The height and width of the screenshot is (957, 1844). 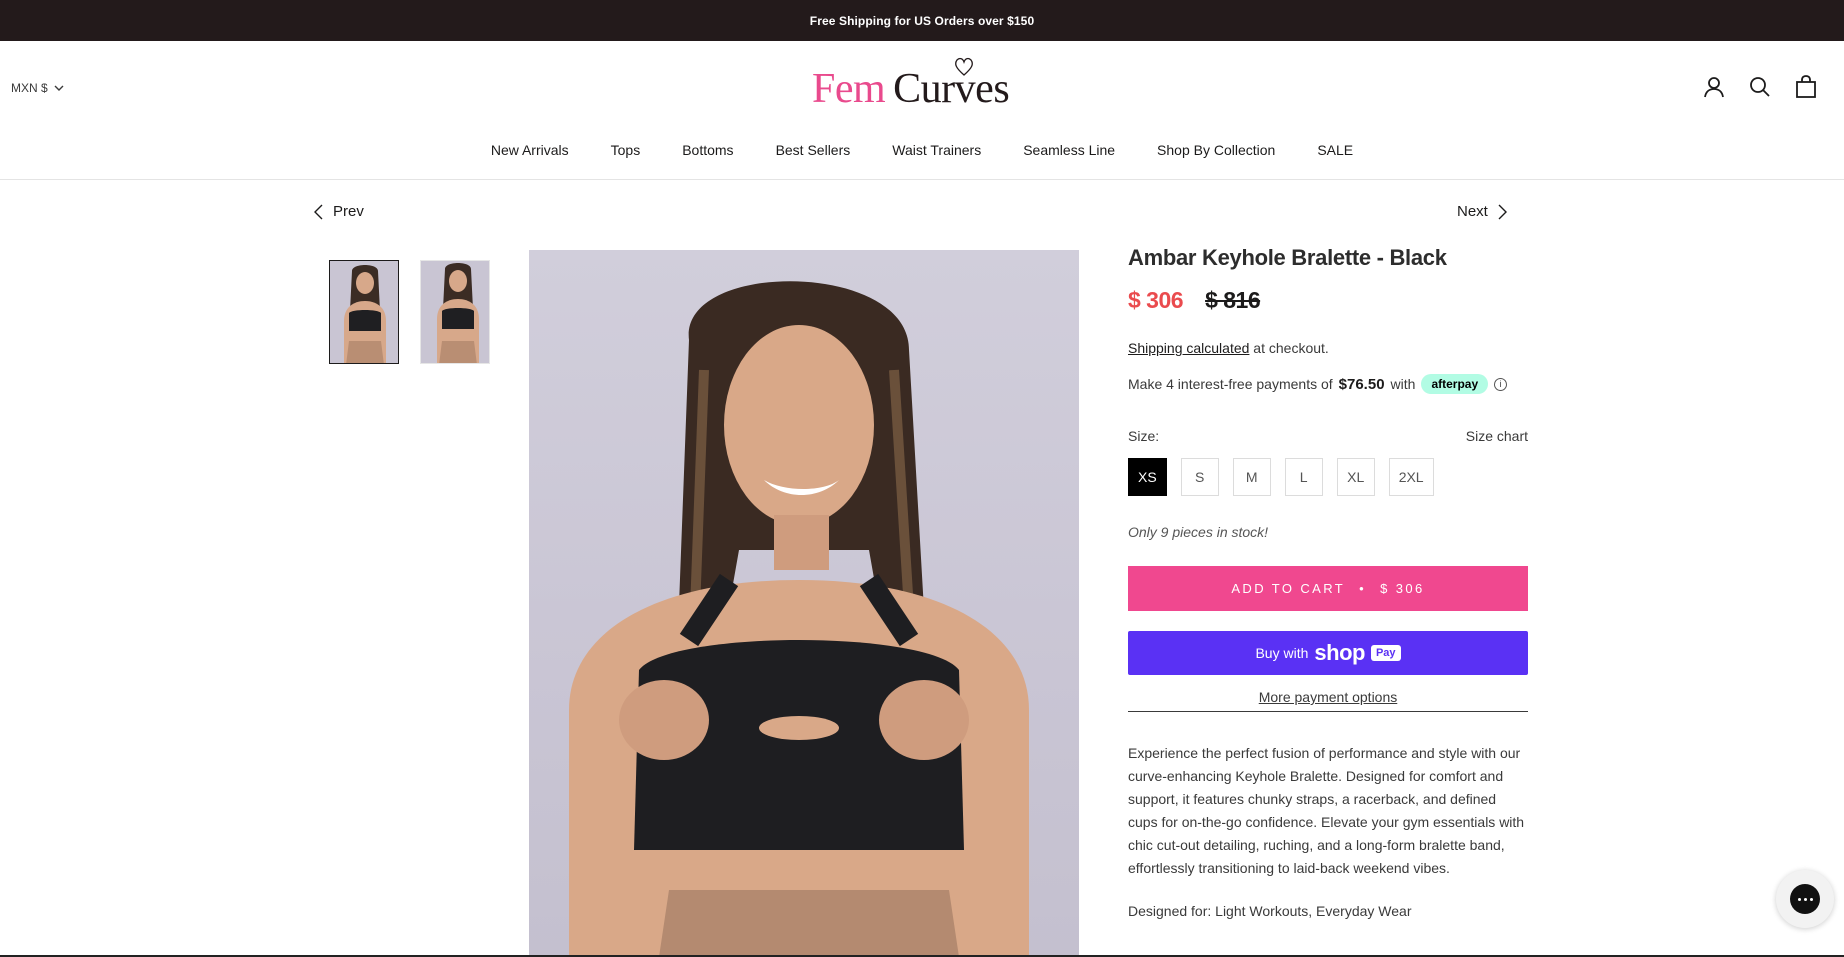 I want to click on search-icon, so click(x=1760, y=87).